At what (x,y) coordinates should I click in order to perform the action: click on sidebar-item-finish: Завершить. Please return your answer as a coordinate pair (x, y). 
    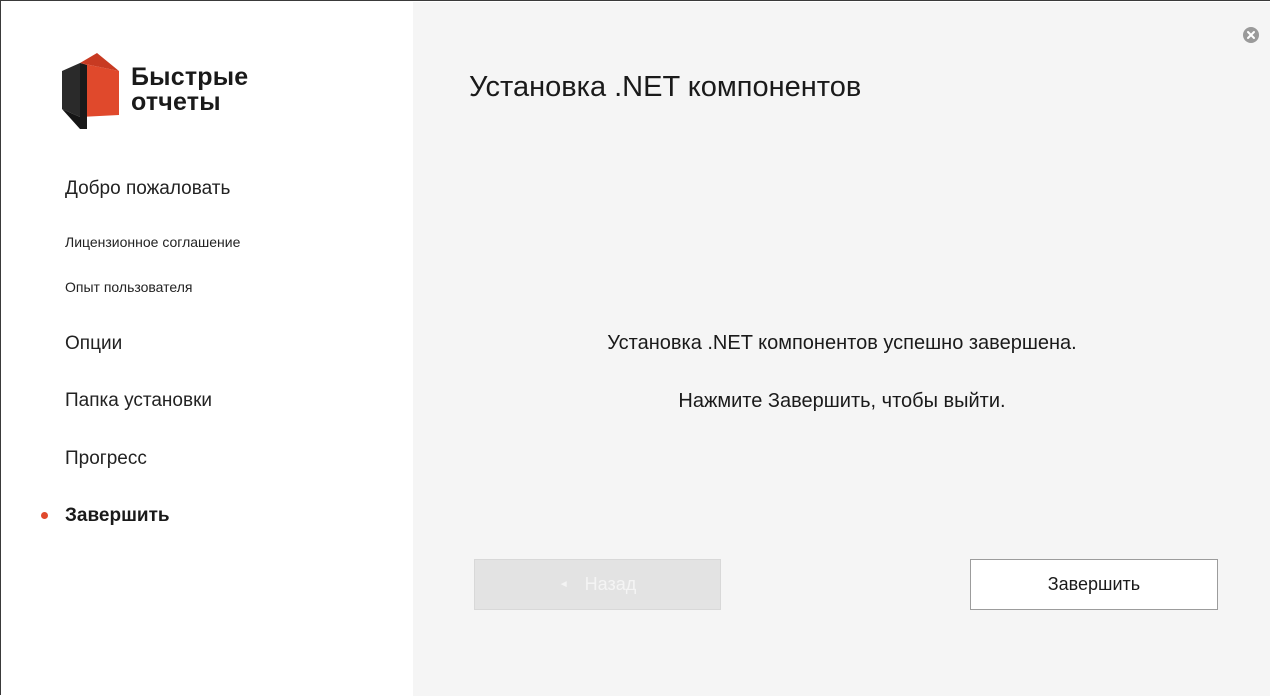
    Looking at the image, I should click on (117, 515).